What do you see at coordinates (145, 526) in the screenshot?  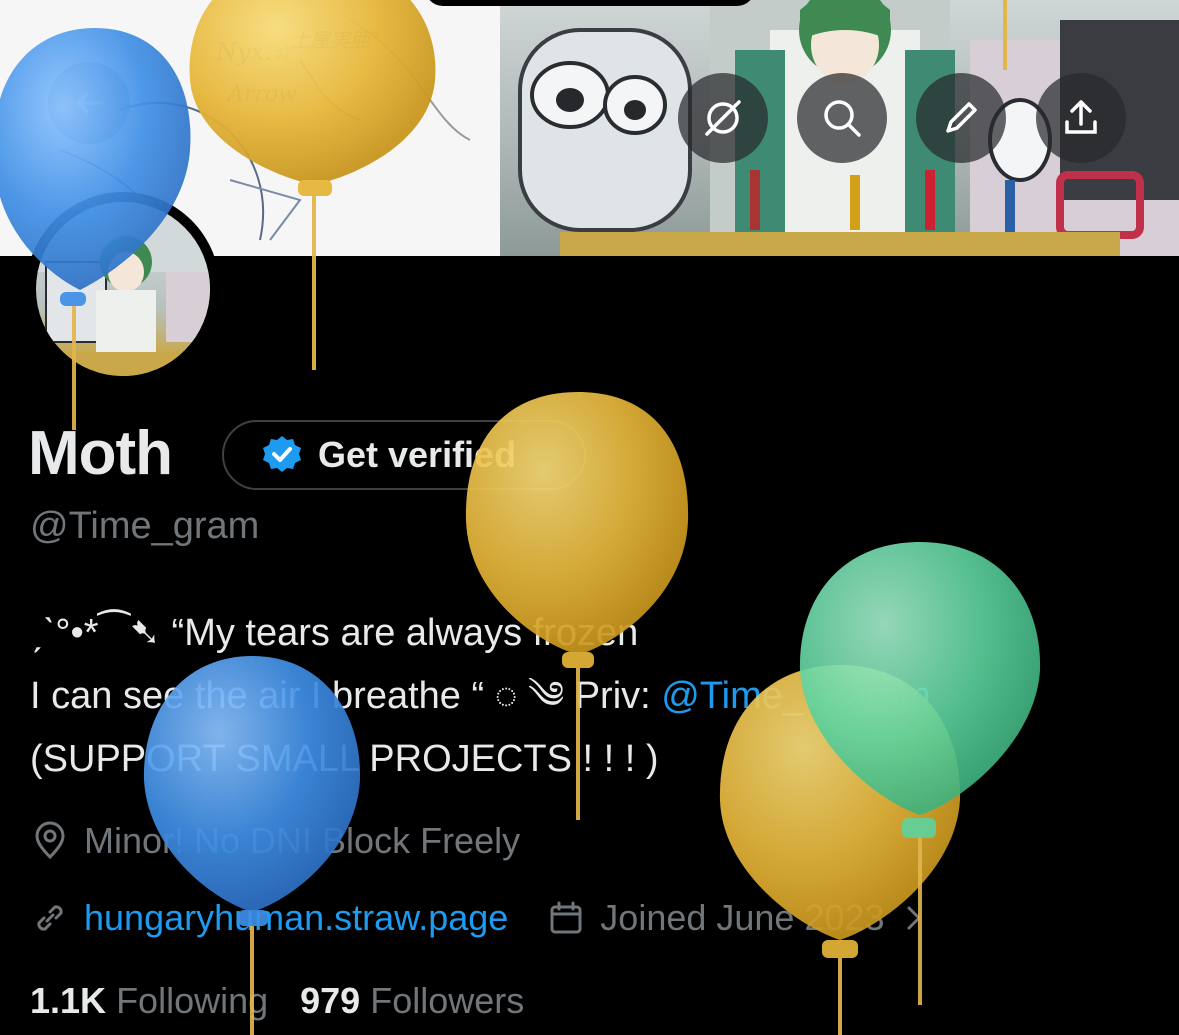 I see `profile-handle: @Time_gram` at bounding box center [145, 526].